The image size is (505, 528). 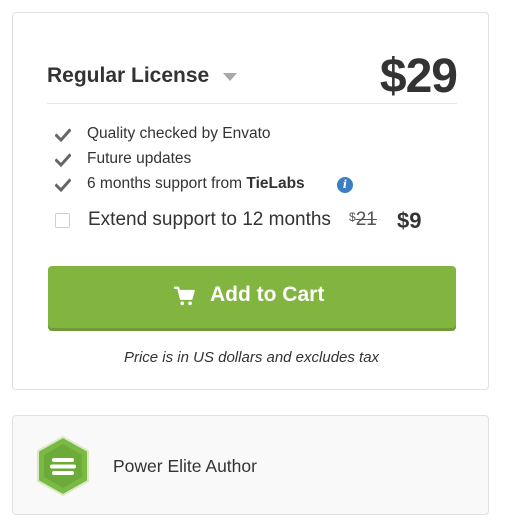 I want to click on feature-text: Future updates, so click(x=139, y=158).